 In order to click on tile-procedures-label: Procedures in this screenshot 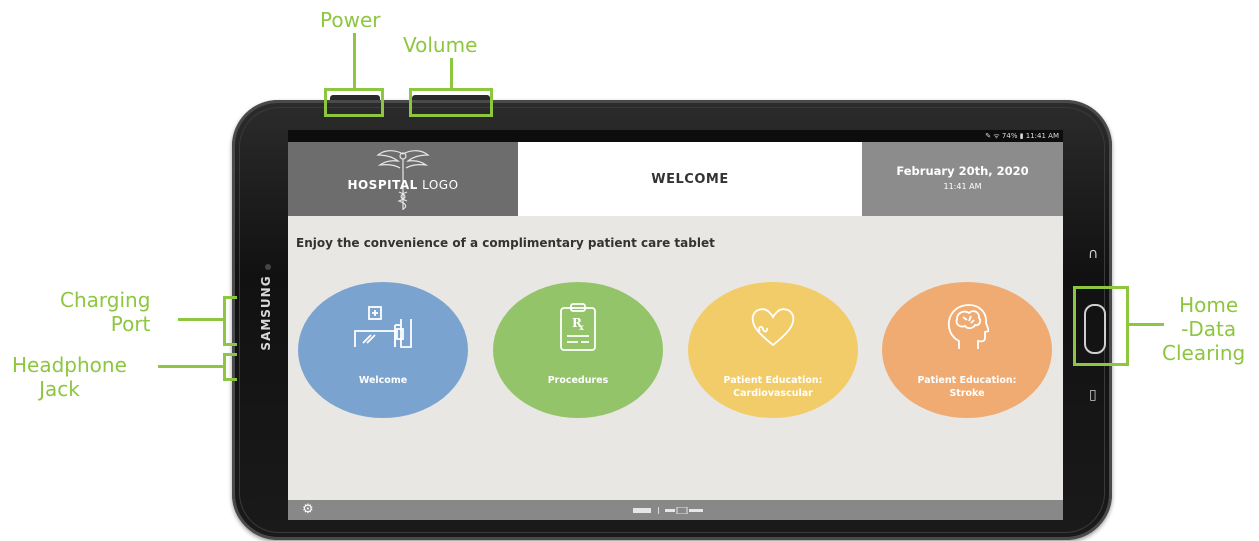, I will do `click(578, 380)`.